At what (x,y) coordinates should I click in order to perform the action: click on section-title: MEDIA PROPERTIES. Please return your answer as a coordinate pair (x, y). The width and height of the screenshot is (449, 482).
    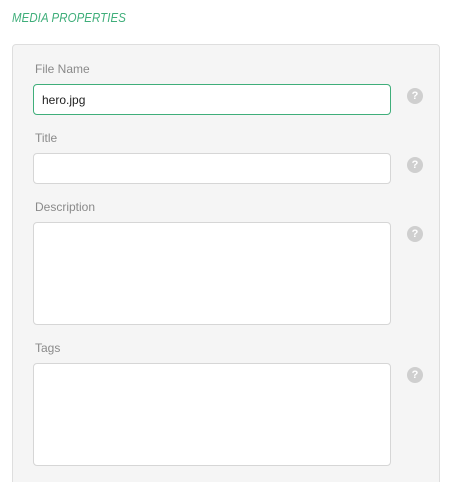
    Looking at the image, I should click on (69, 17).